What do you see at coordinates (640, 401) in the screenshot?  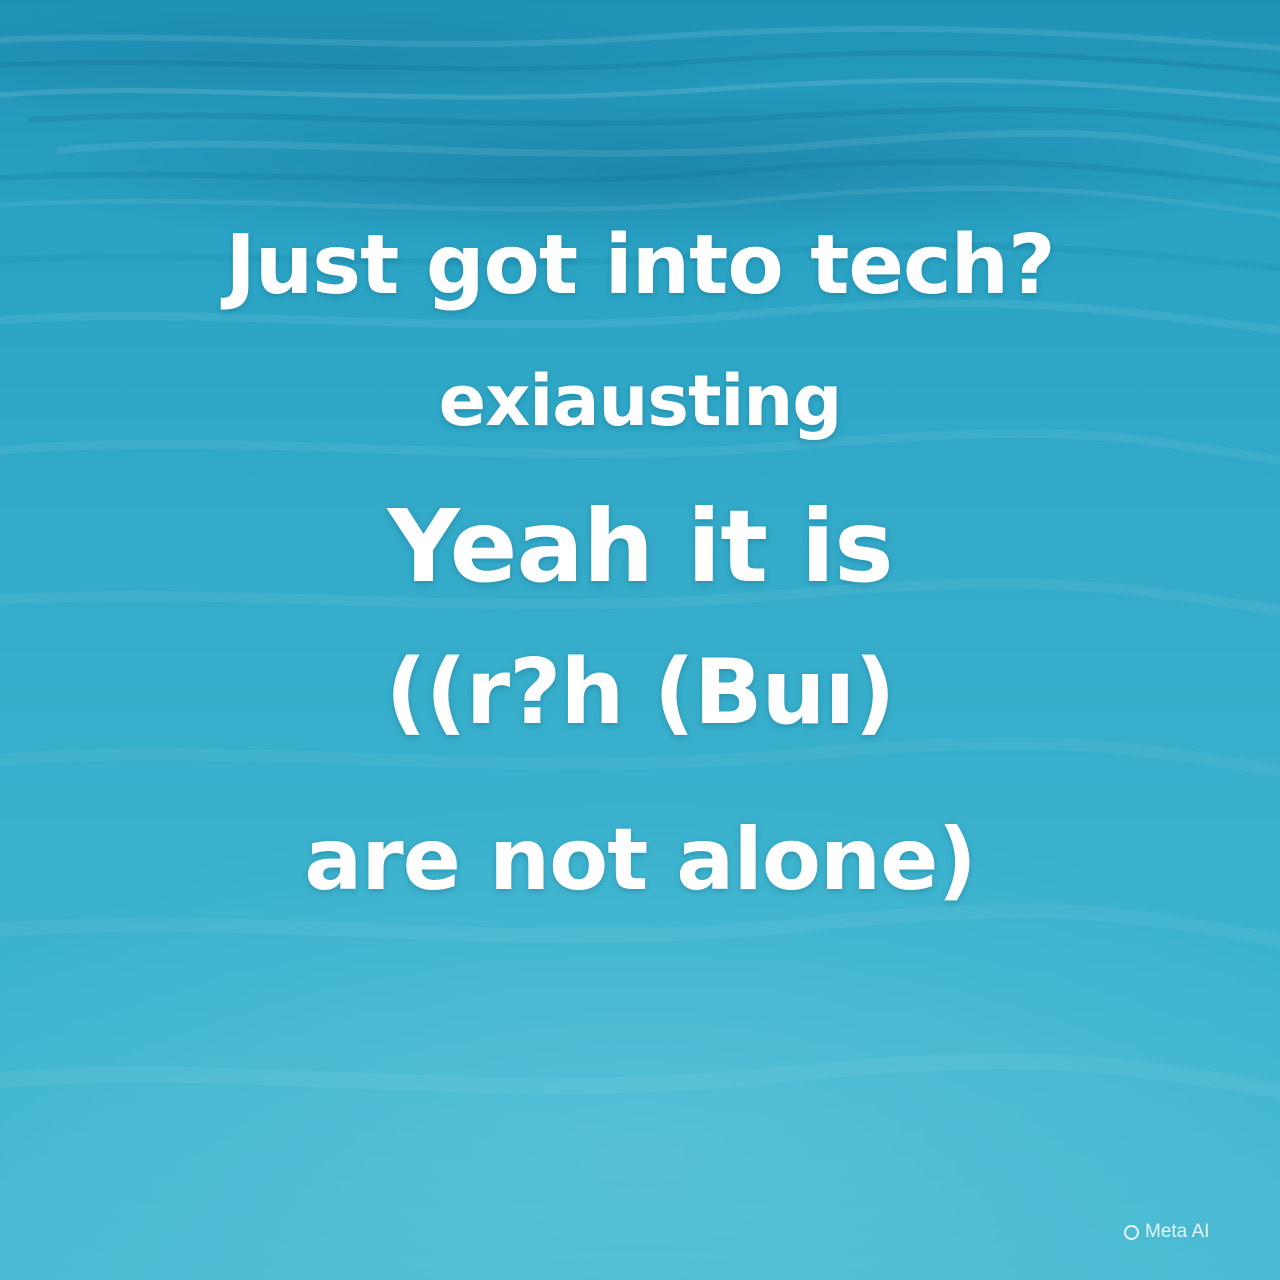 I see `caption-line-2: exiausting` at bounding box center [640, 401].